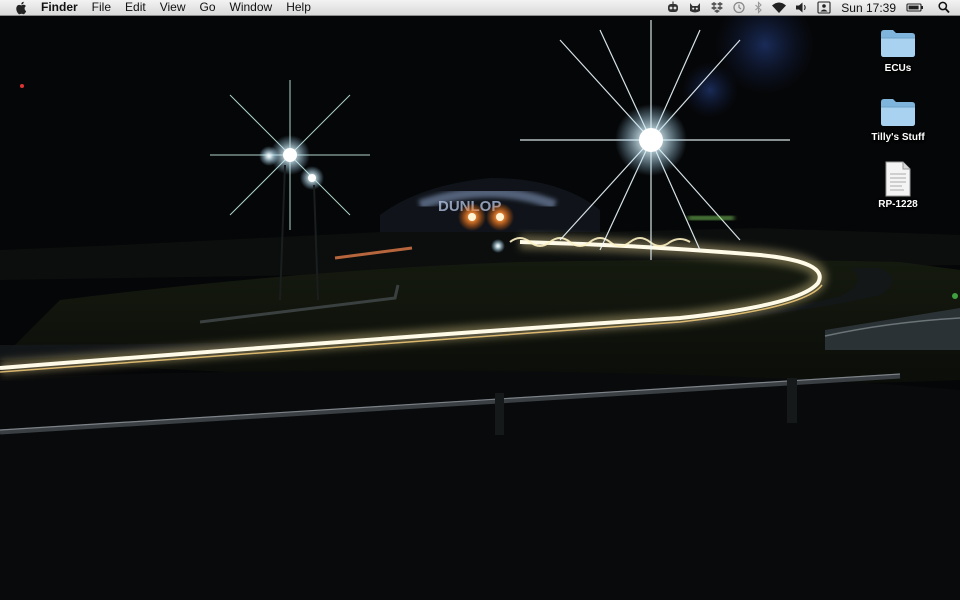 Image resolution: width=960 pixels, height=600 pixels. What do you see at coordinates (173, 7) in the screenshot?
I see `menu-view: View` at bounding box center [173, 7].